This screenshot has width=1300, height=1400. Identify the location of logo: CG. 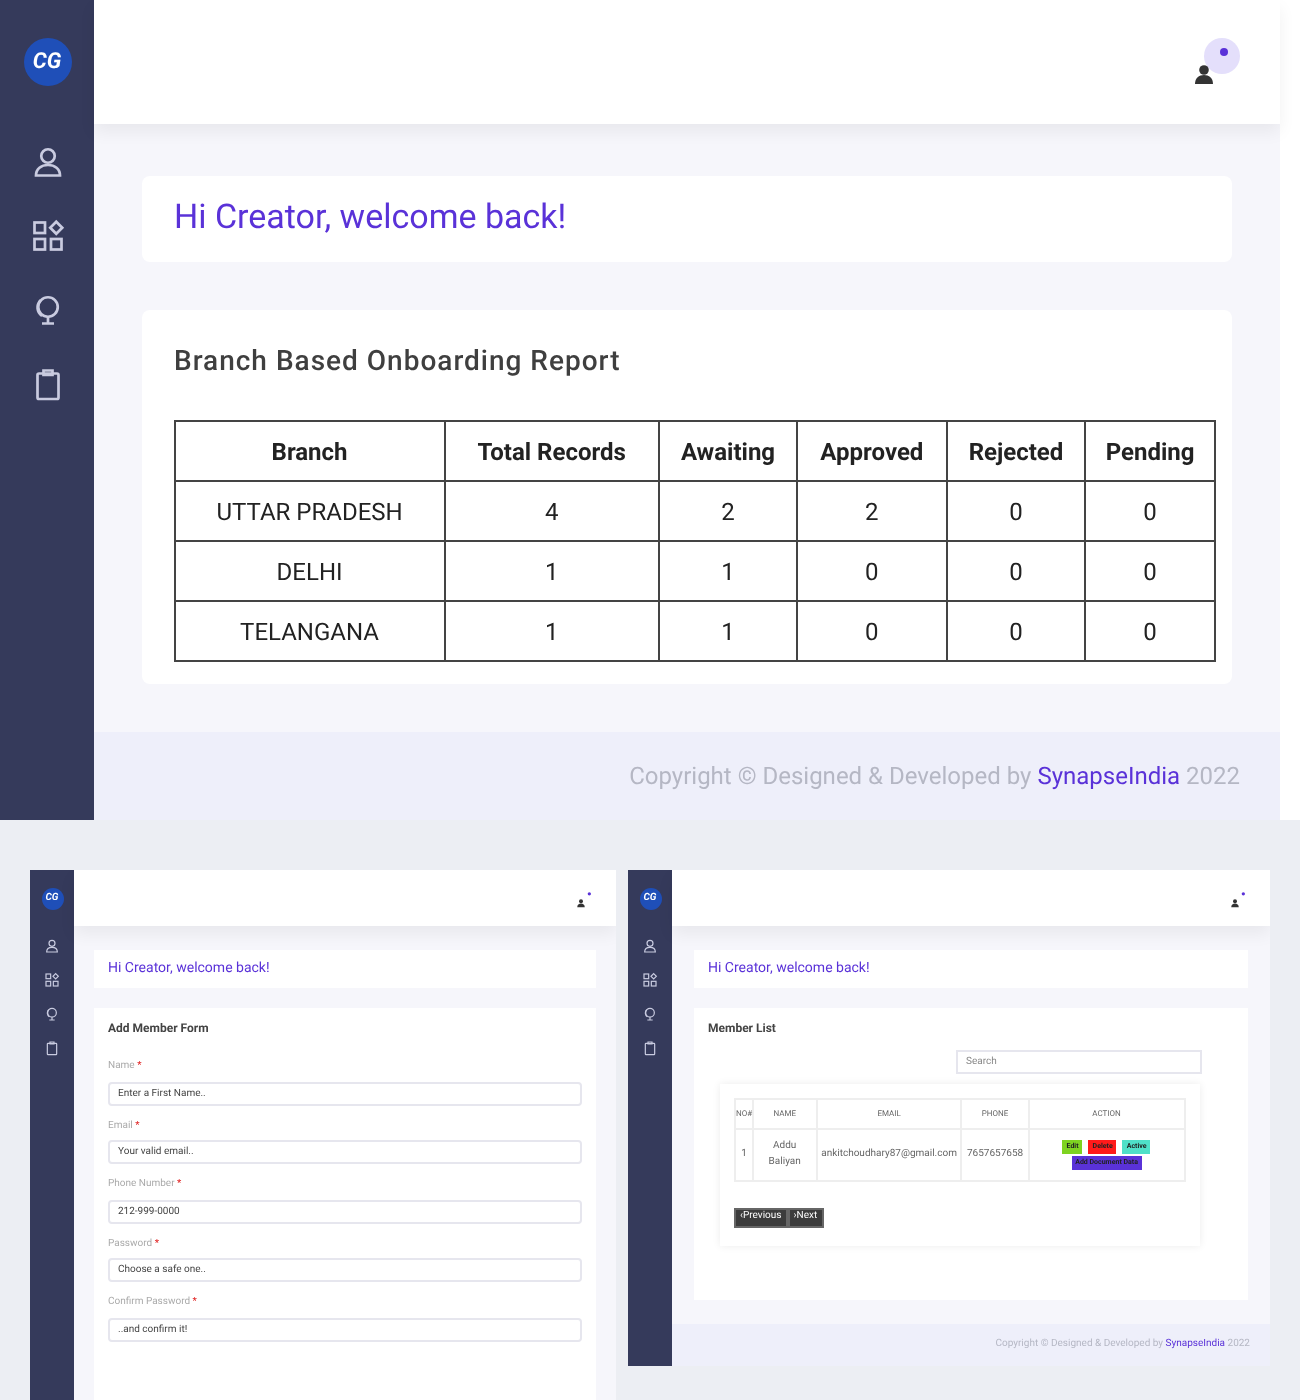
(47, 62).